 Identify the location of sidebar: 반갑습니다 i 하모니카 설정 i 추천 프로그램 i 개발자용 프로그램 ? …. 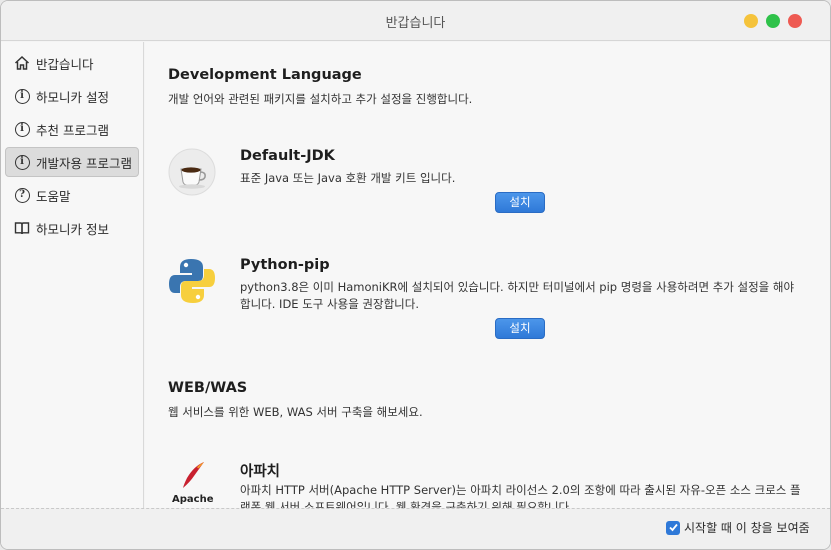
(72, 275).